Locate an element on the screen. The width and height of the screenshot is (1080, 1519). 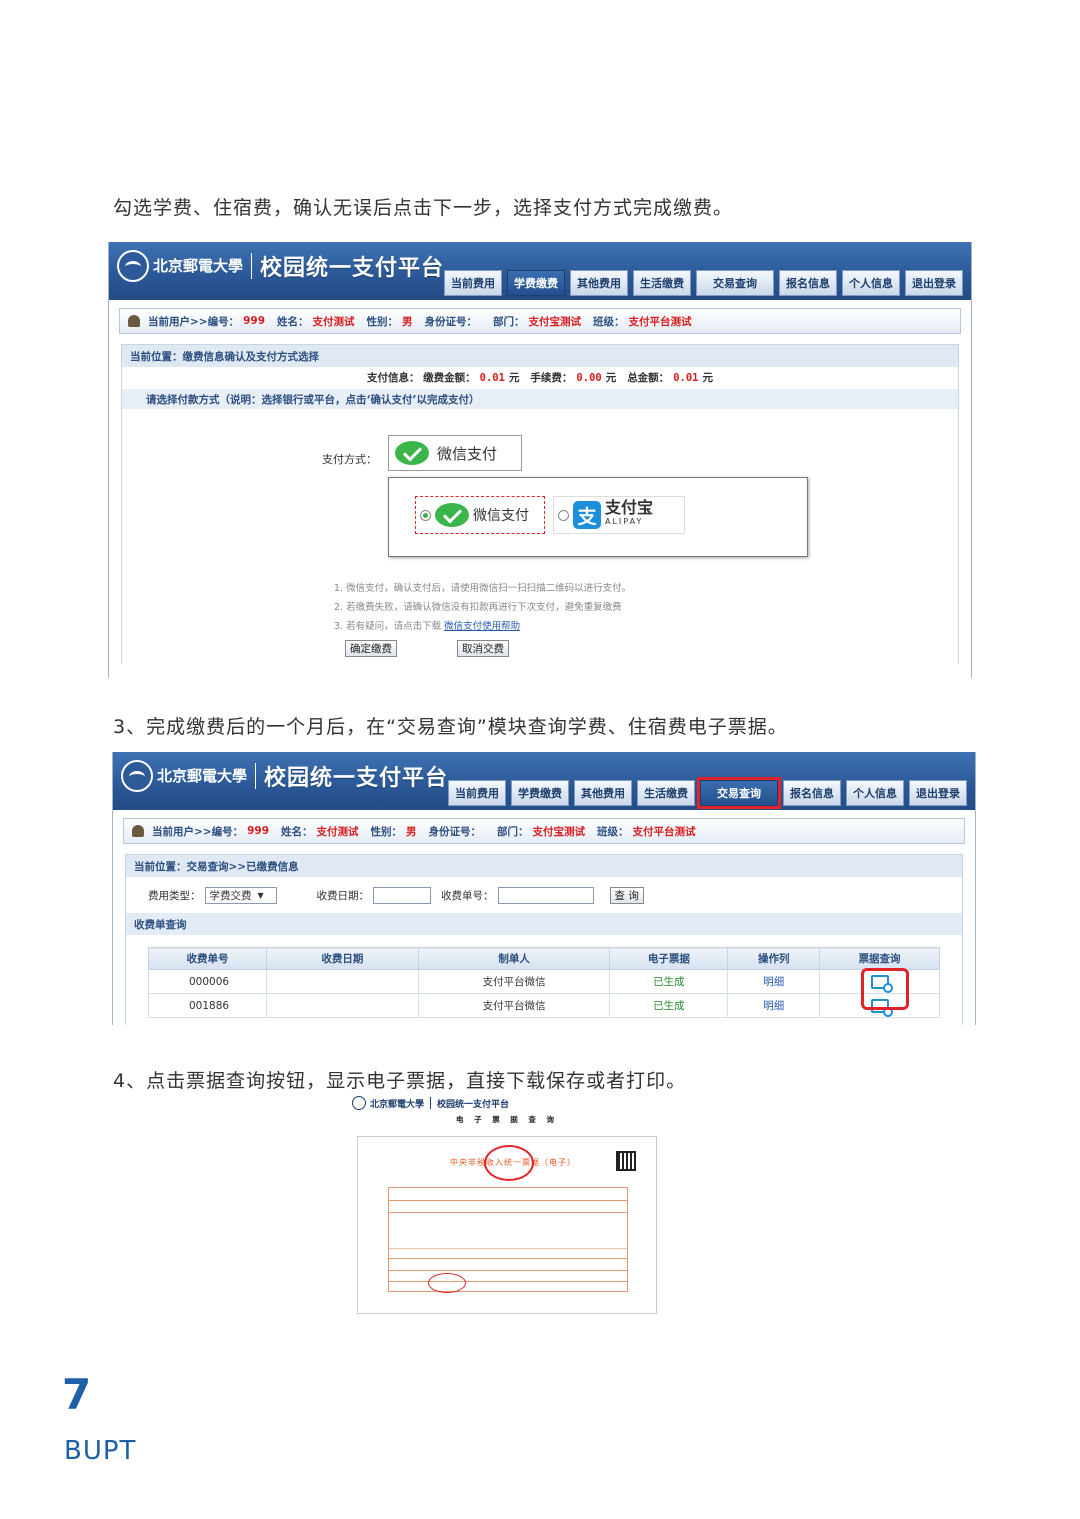
search-button: 查 询 is located at coordinates (626, 895).